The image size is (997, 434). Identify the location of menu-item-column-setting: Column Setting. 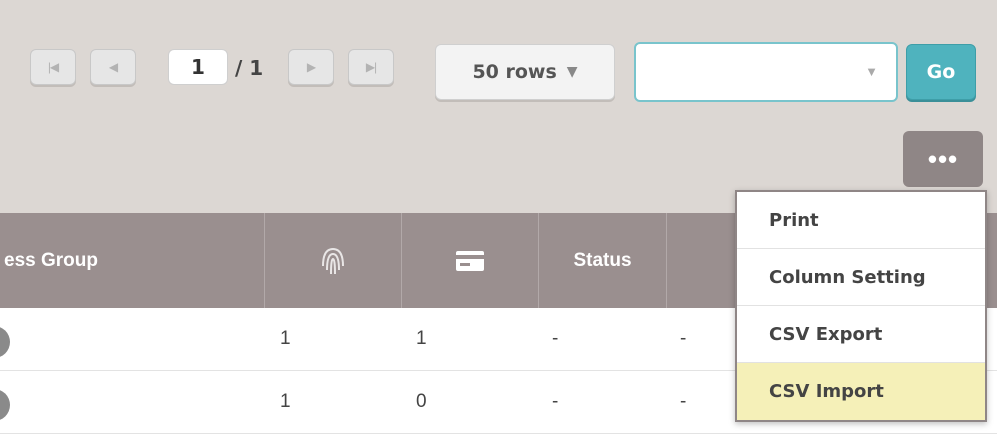
(861, 277).